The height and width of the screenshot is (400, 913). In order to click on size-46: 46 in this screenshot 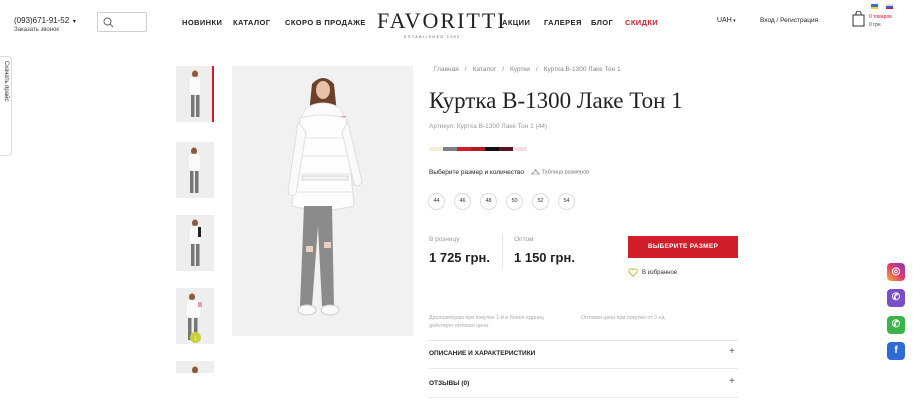, I will do `click(462, 201)`.